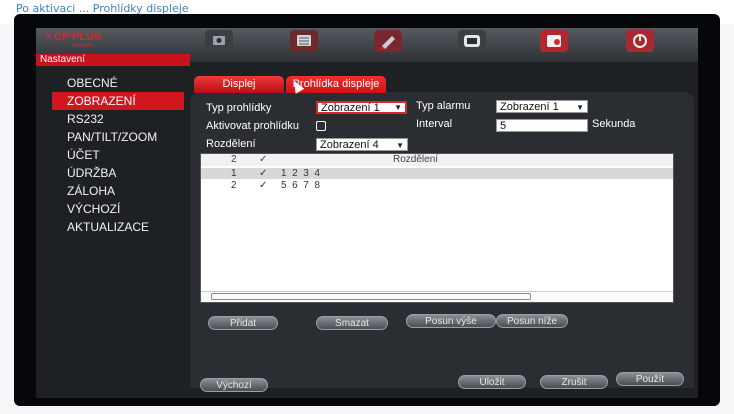 The width and height of the screenshot is (734, 414). What do you see at coordinates (82, 46) in the screenshot?
I see `brand-subtitle: Uvision` at bounding box center [82, 46].